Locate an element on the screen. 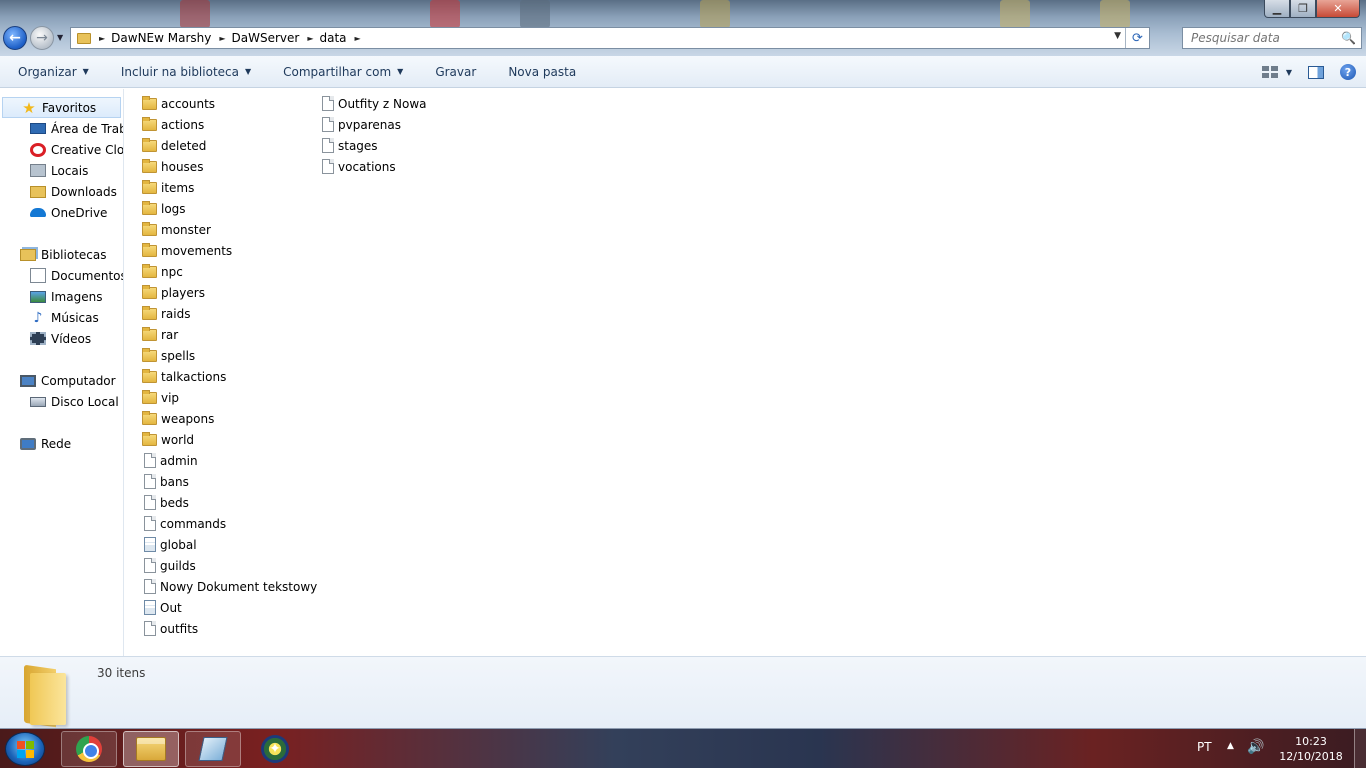 The width and height of the screenshot is (1366, 768). include-library-label: Incluir na biblioteca is located at coordinates (179, 71).